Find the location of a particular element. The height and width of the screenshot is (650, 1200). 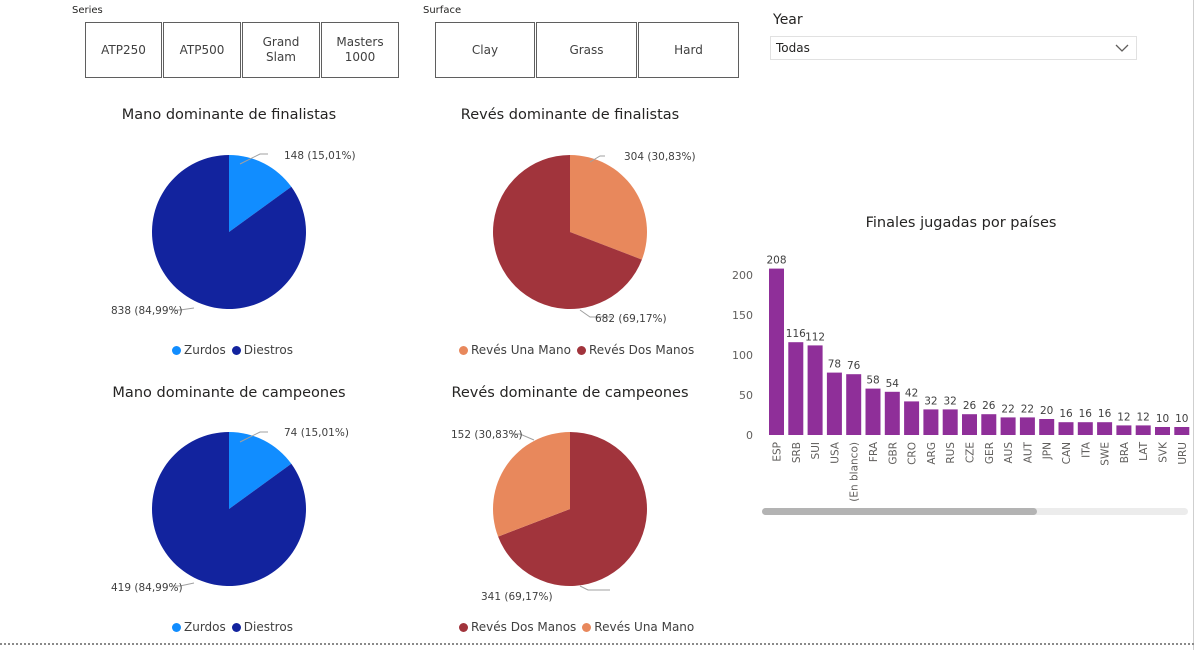

x-tick-label: CZE is located at coordinates (971, 452).